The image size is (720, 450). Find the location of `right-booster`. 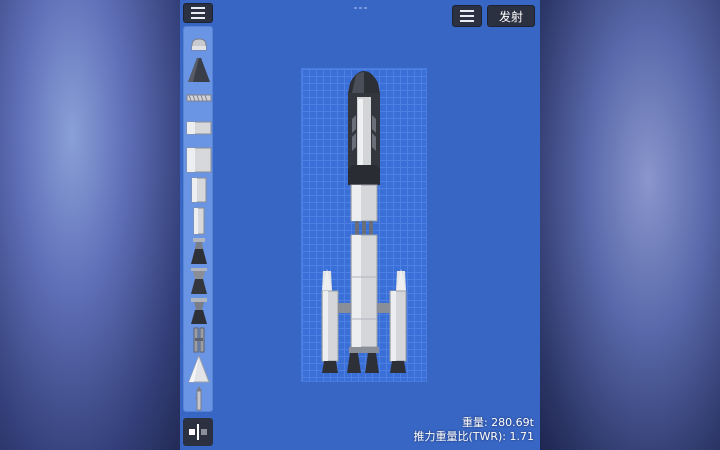

right-booster is located at coordinates (392, 321).